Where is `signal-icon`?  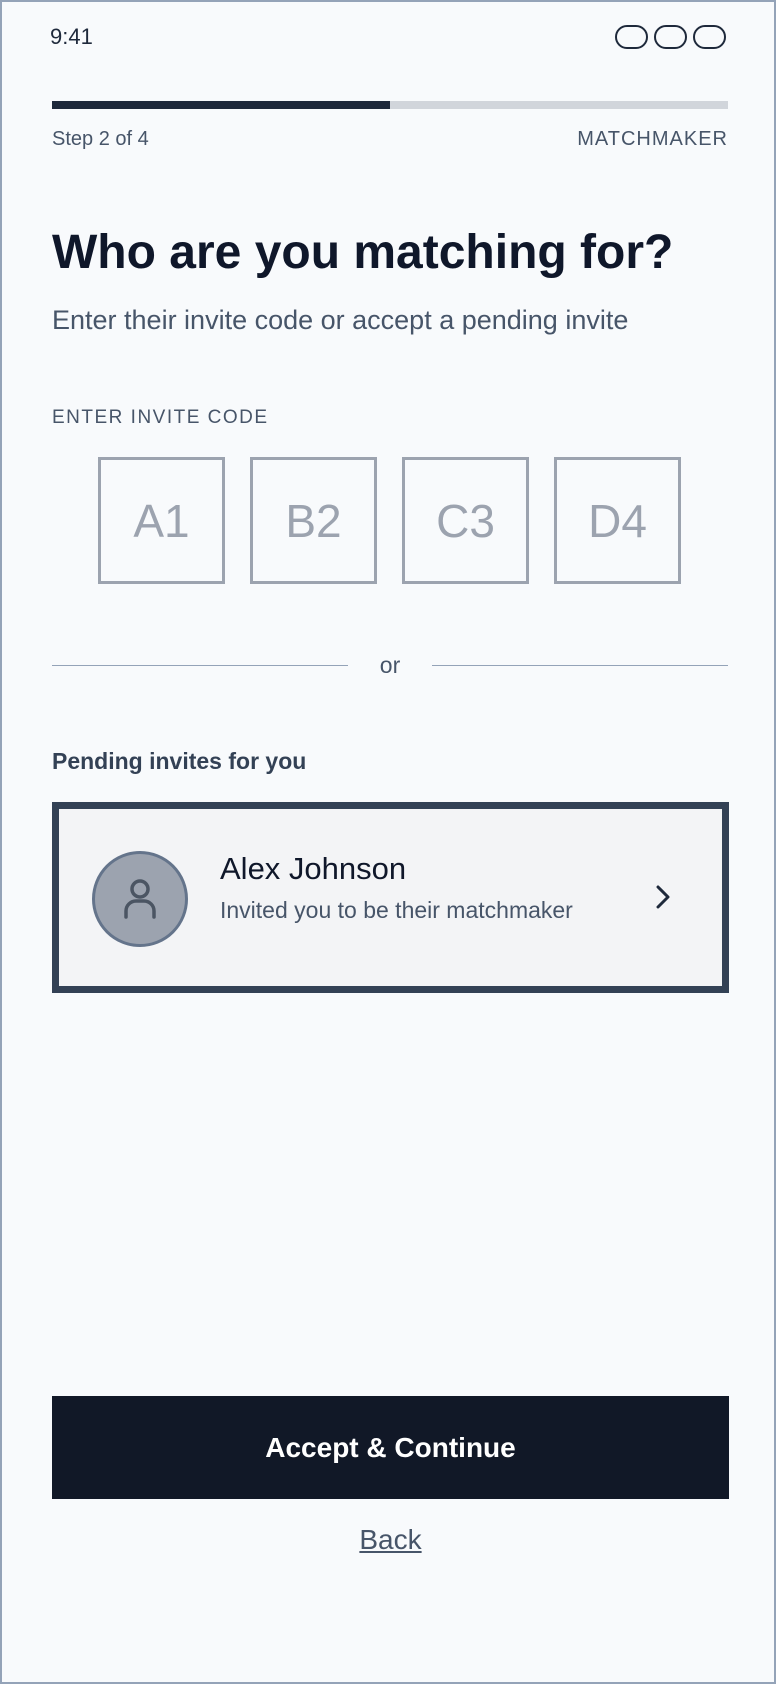
signal-icon is located at coordinates (631, 37).